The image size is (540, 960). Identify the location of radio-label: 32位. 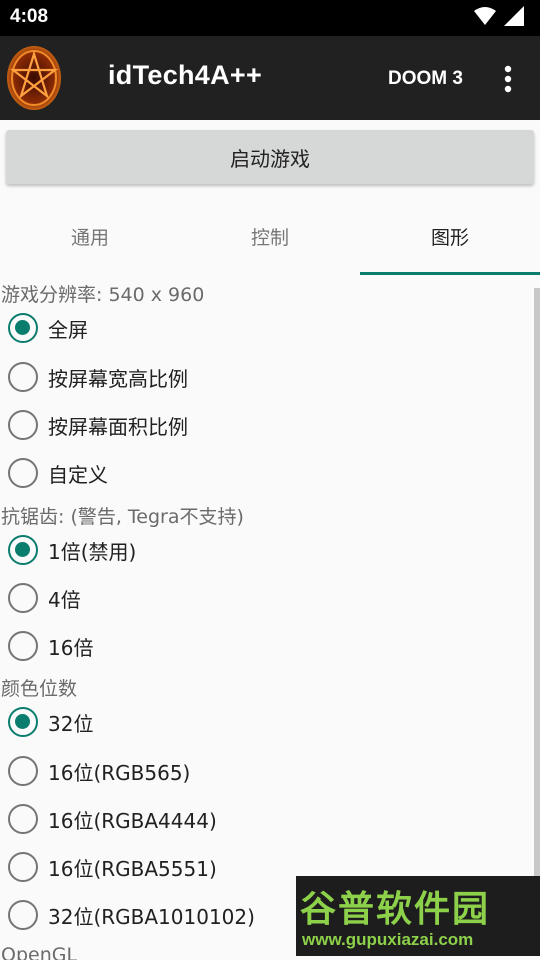
(71, 723).